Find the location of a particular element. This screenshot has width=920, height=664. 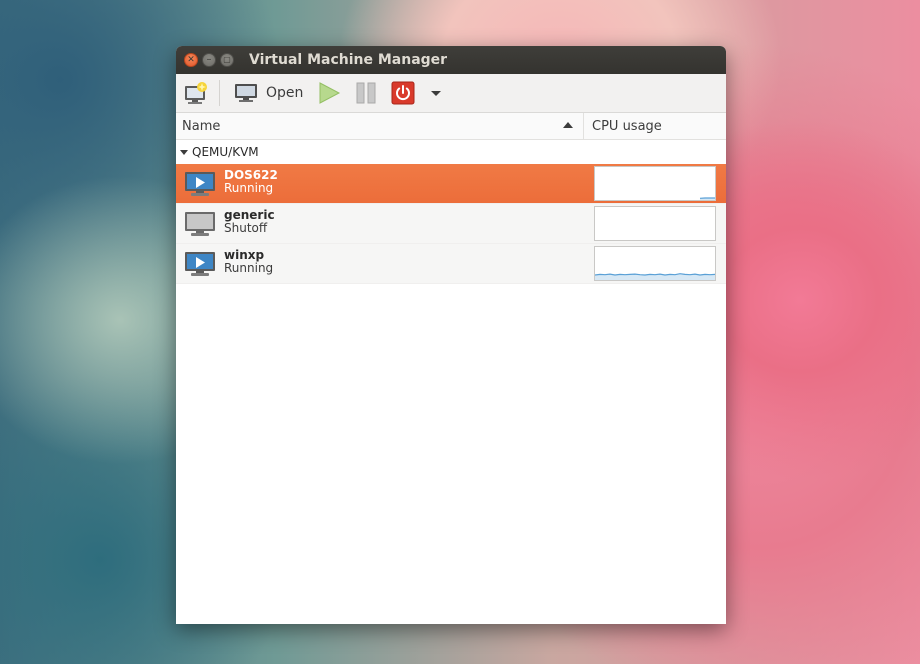

play-icon is located at coordinates (330, 93).